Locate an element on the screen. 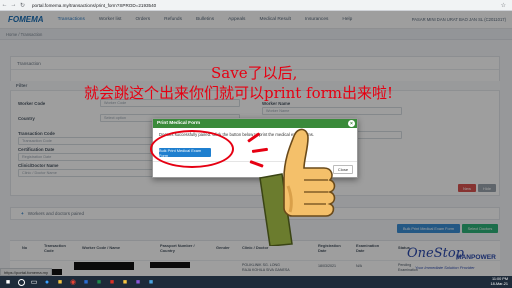 This screenshot has width=512, height=288. photos-icon: ■ is located at coordinates (151, 282).